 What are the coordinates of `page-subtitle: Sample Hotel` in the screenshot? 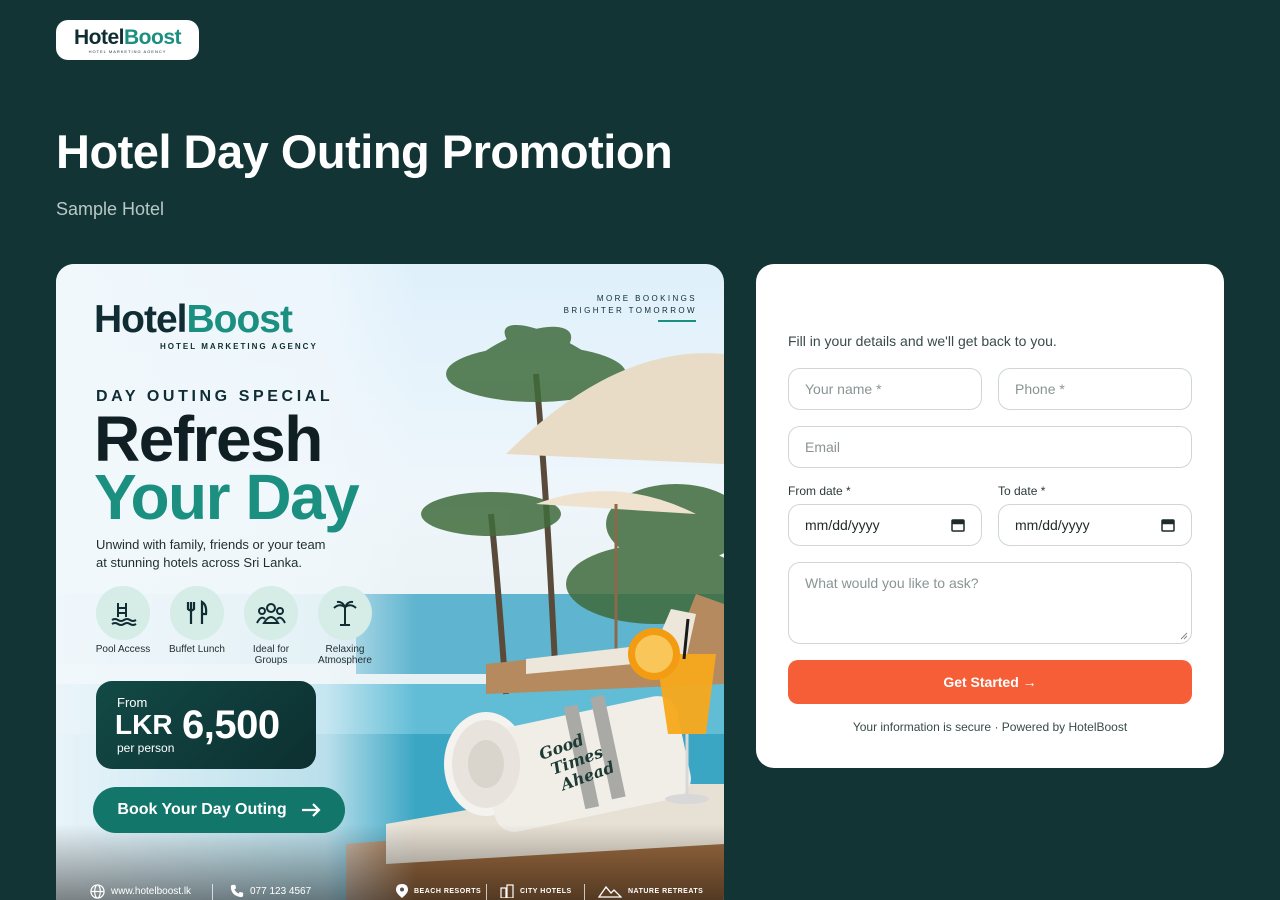 It's located at (110, 209).